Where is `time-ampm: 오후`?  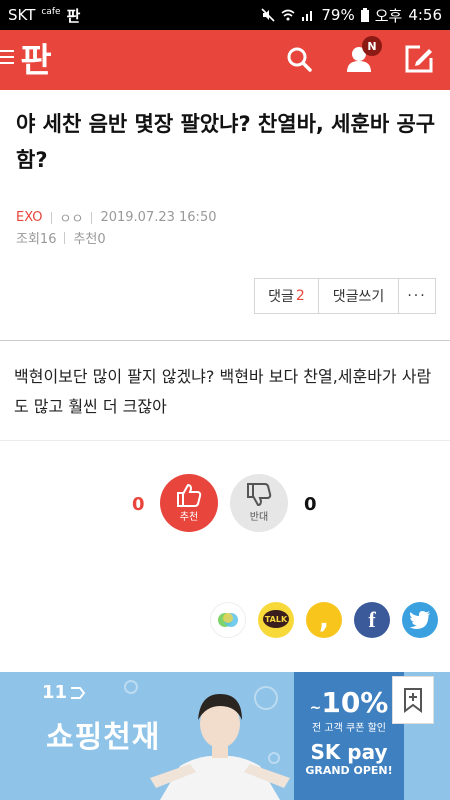
time-ampm: 오후 is located at coordinates (388, 15).